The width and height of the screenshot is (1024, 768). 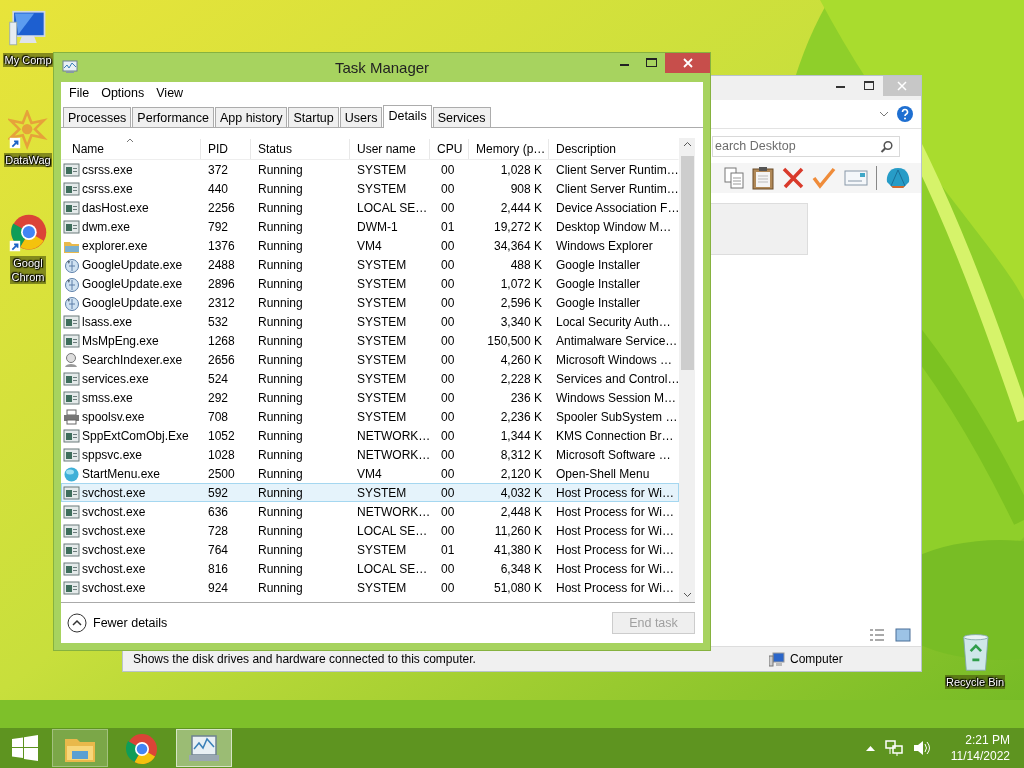 I want to click on table-cell: 636, so click(x=218, y=511).